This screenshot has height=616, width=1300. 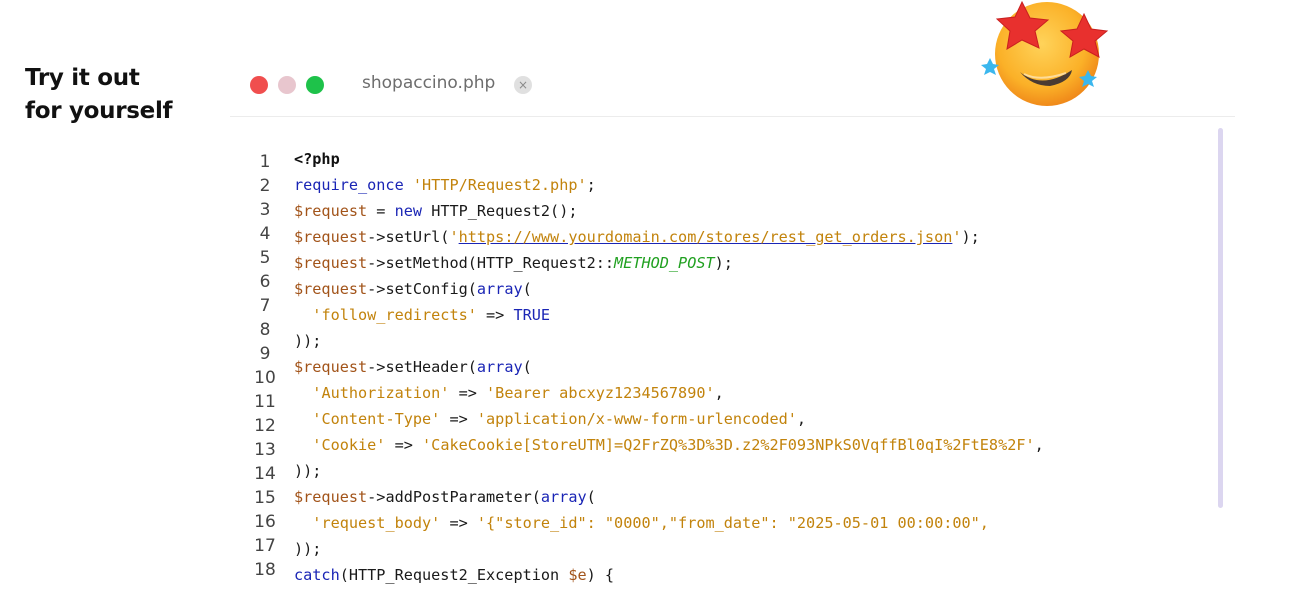 What do you see at coordinates (600, 575) in the screenshot?
I see `code-token: ) {` at bounding box center [600, 575].